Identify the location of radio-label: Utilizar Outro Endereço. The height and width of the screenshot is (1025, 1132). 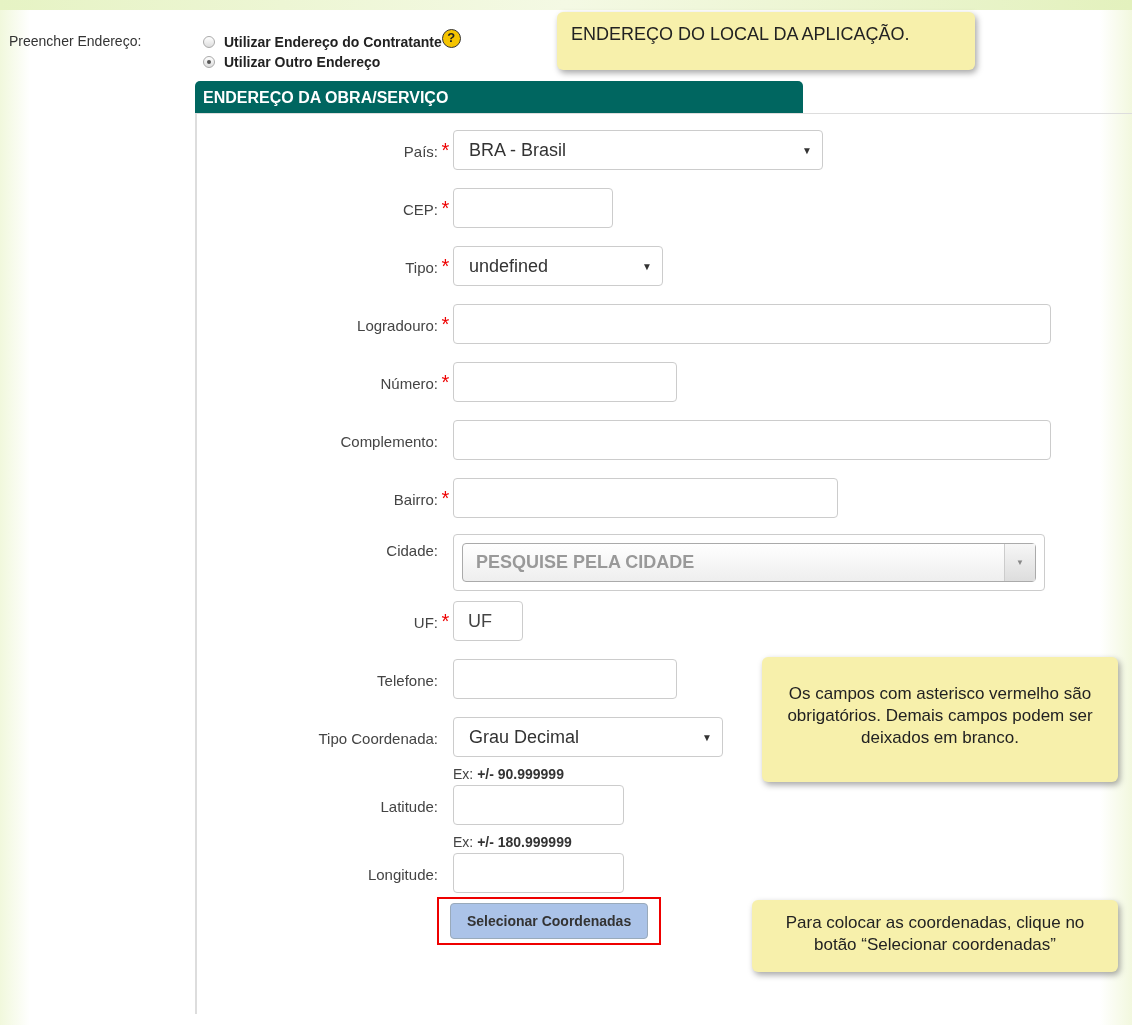
(302, 61).